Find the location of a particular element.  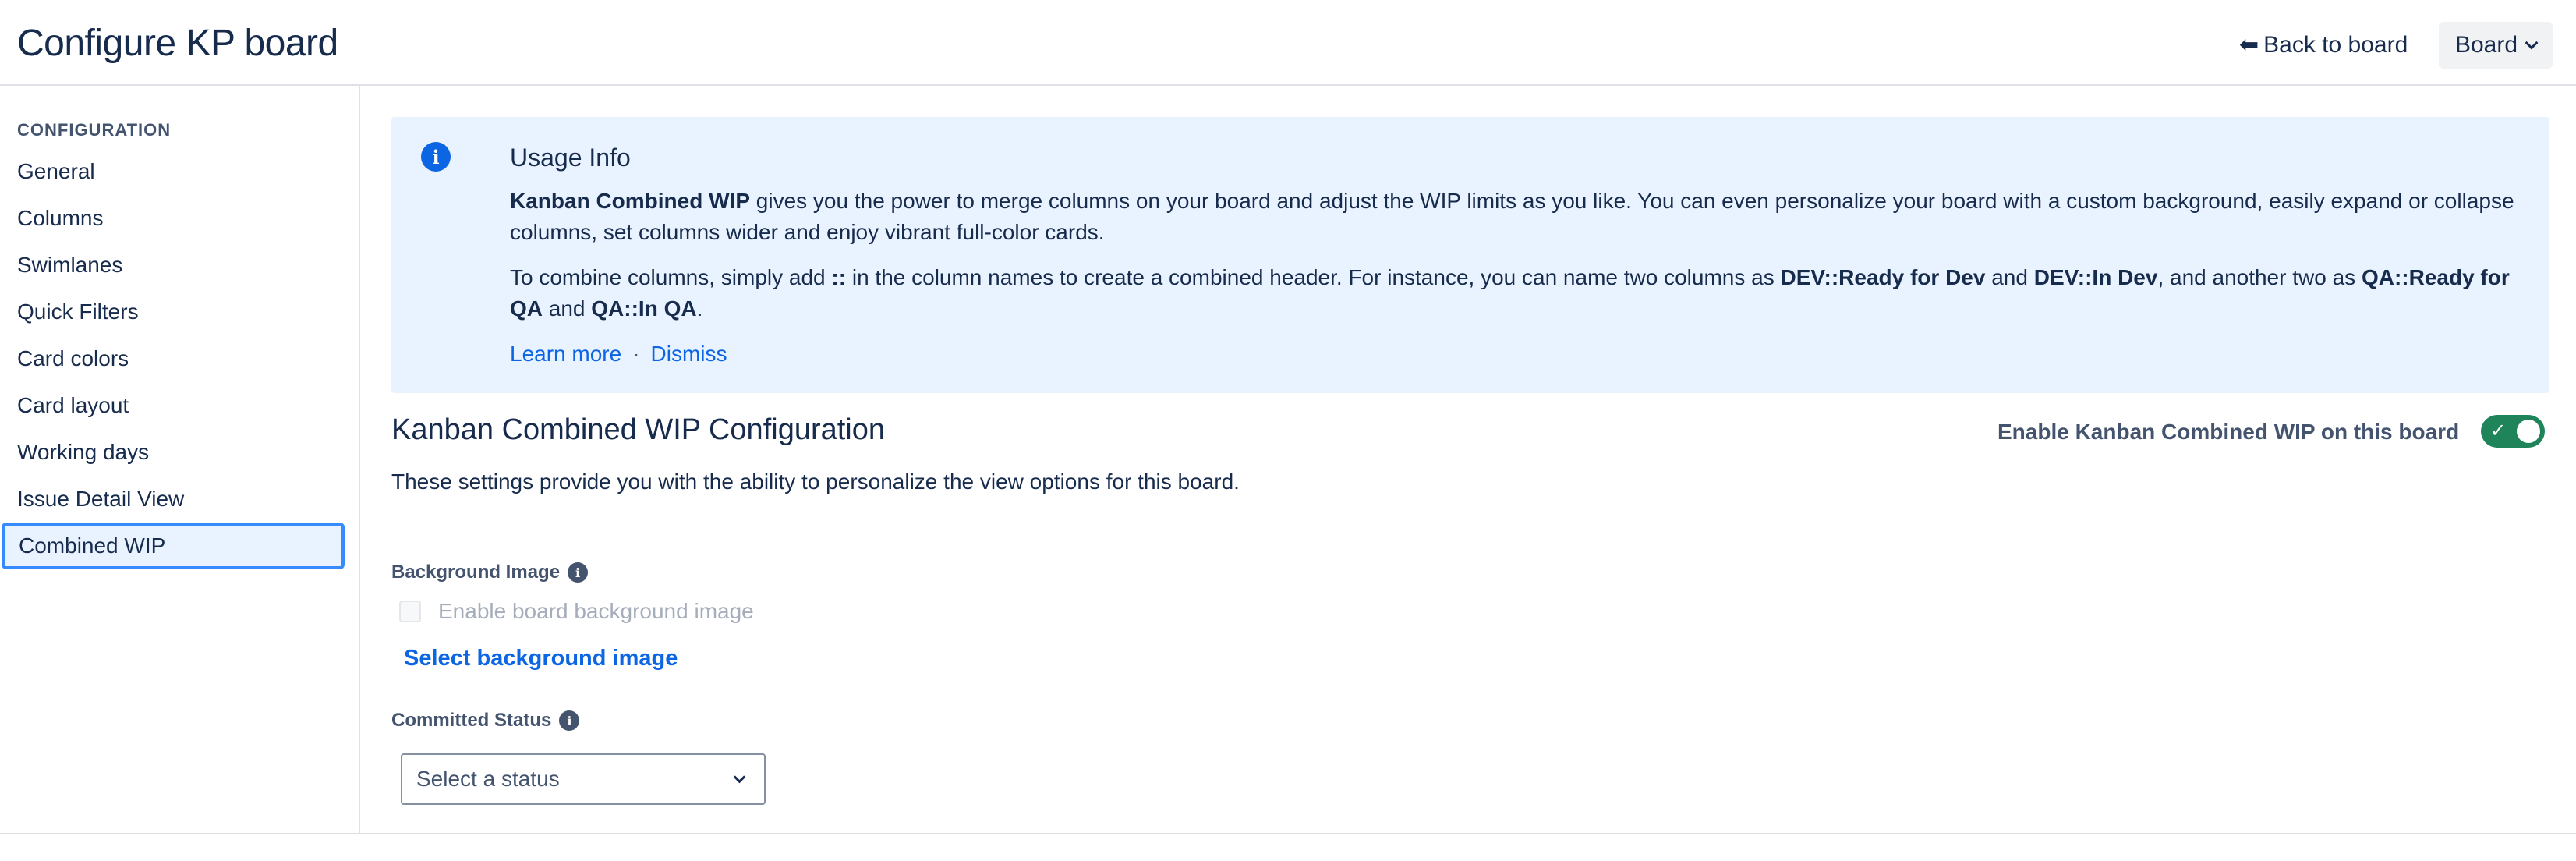

background-checkbox-row: Enable board background image is located at coordinates (576, 611).